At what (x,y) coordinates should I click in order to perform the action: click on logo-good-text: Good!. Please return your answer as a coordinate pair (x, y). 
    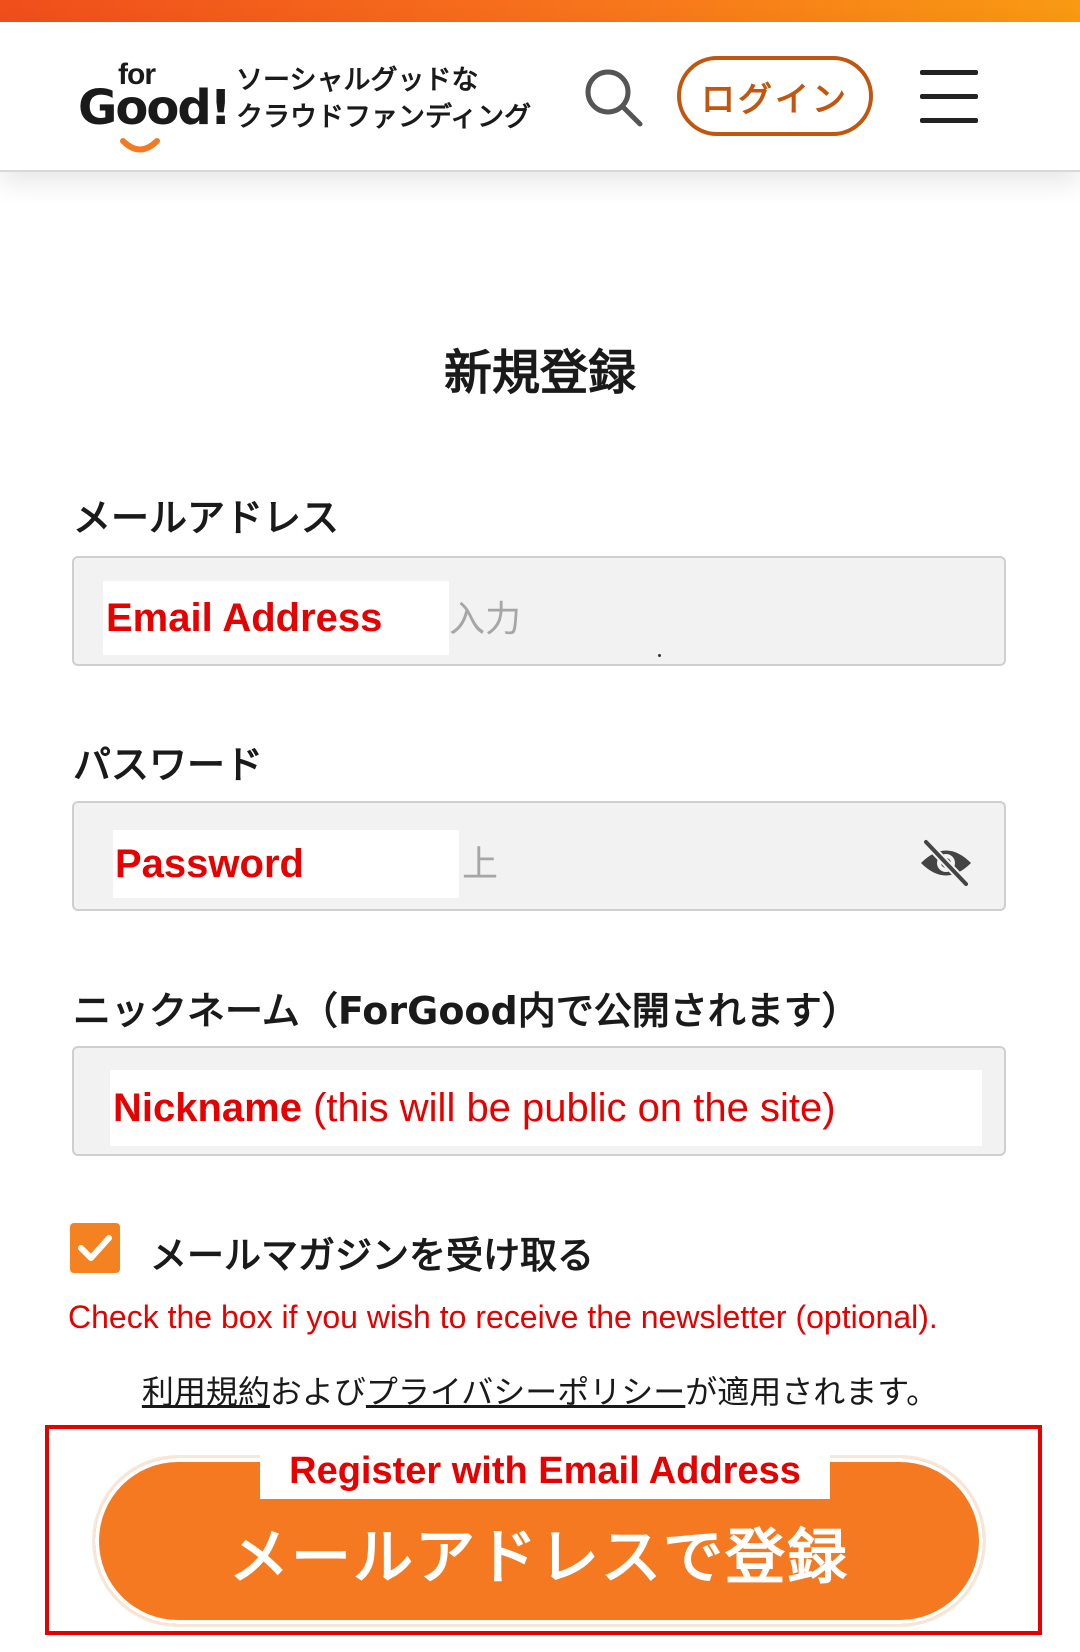
    Looking at the image, I should click on (155, 108).